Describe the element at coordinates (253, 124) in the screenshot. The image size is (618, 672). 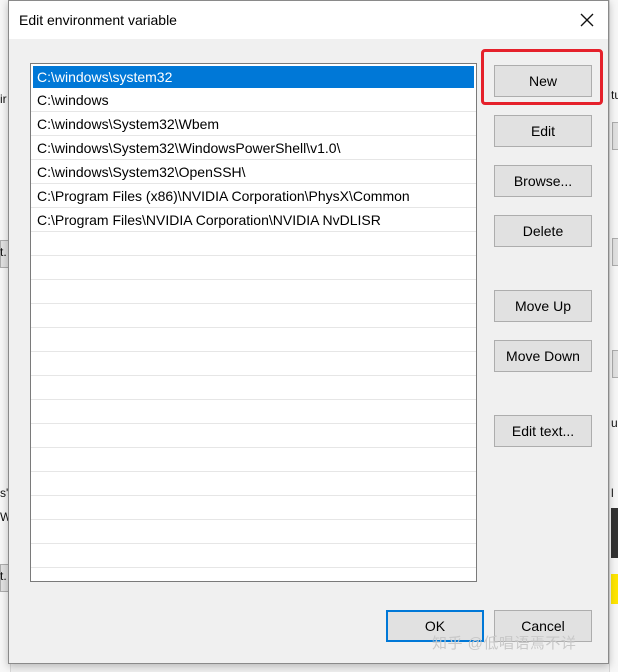
I see `path-list-item: C:\windows\System32\Wbem` at that location.